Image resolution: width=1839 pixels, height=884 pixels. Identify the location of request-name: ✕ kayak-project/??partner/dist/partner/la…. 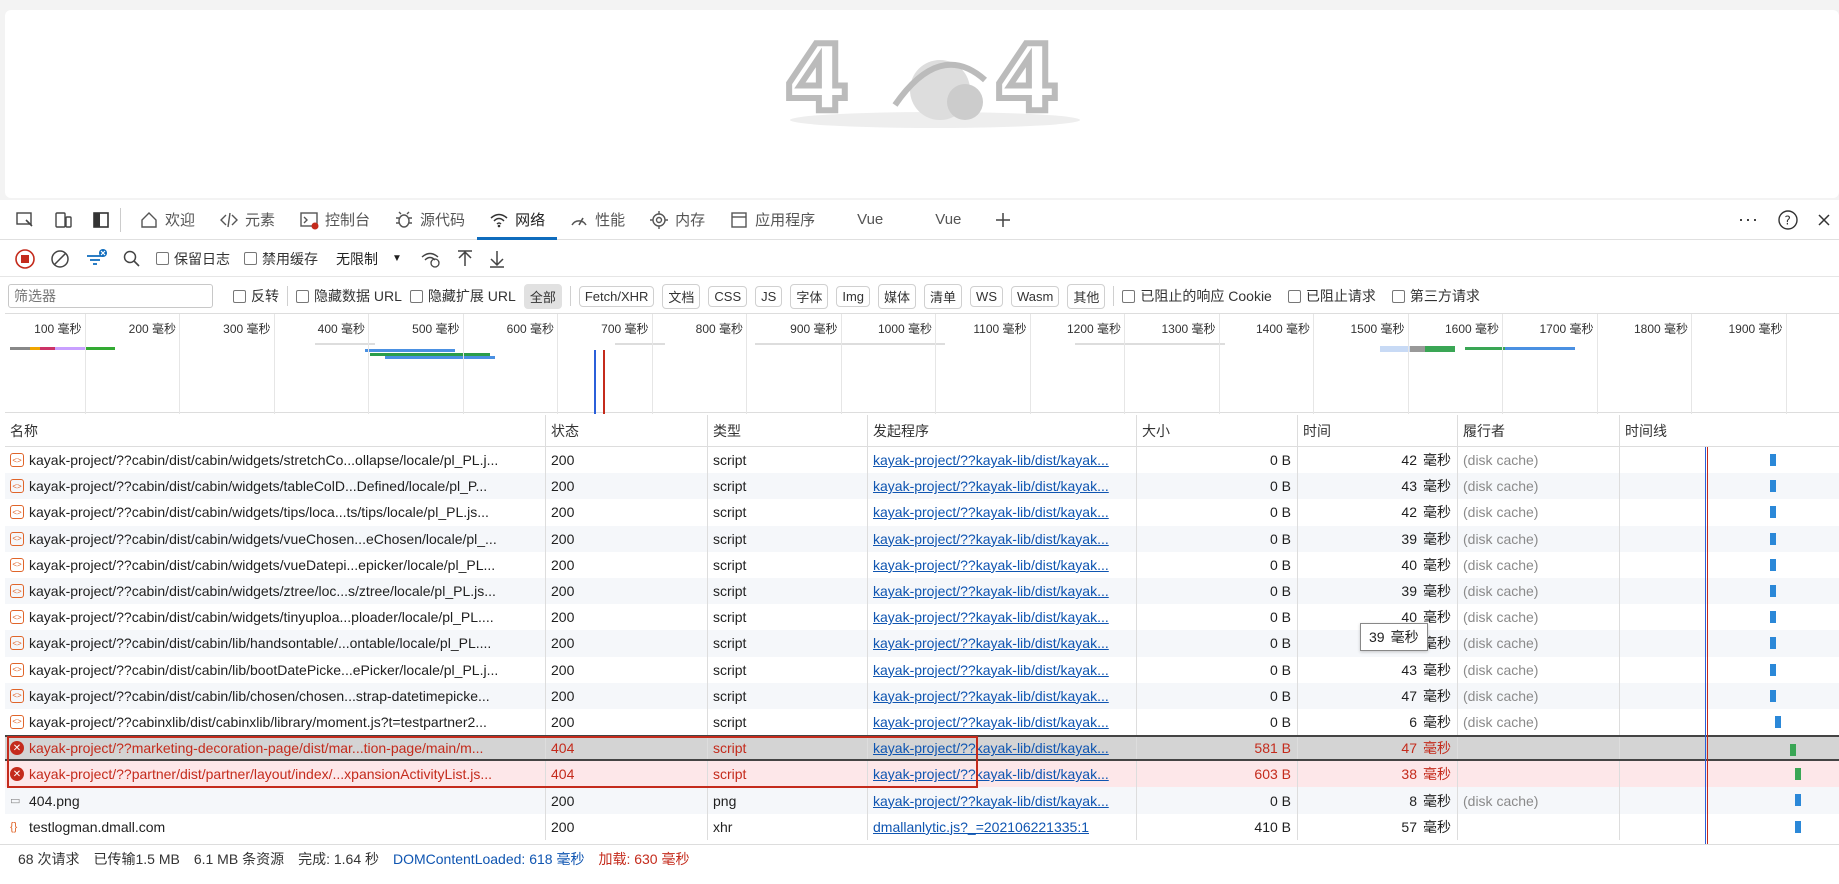
(275, 774).